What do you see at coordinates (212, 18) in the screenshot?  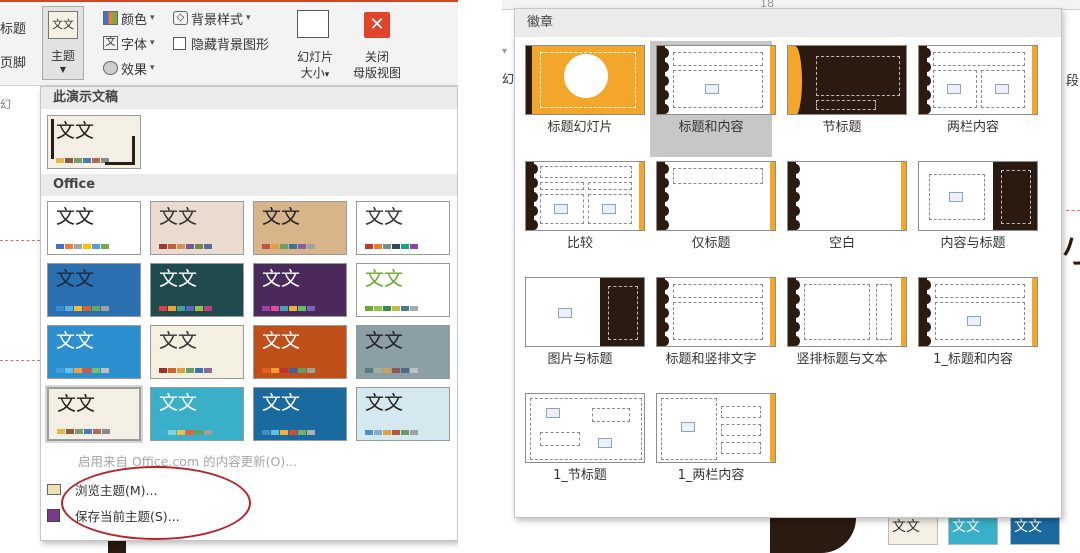 I see `bg-style-dropdown: ◇ 背景样式 ▾` at bounding box center [212, 18].